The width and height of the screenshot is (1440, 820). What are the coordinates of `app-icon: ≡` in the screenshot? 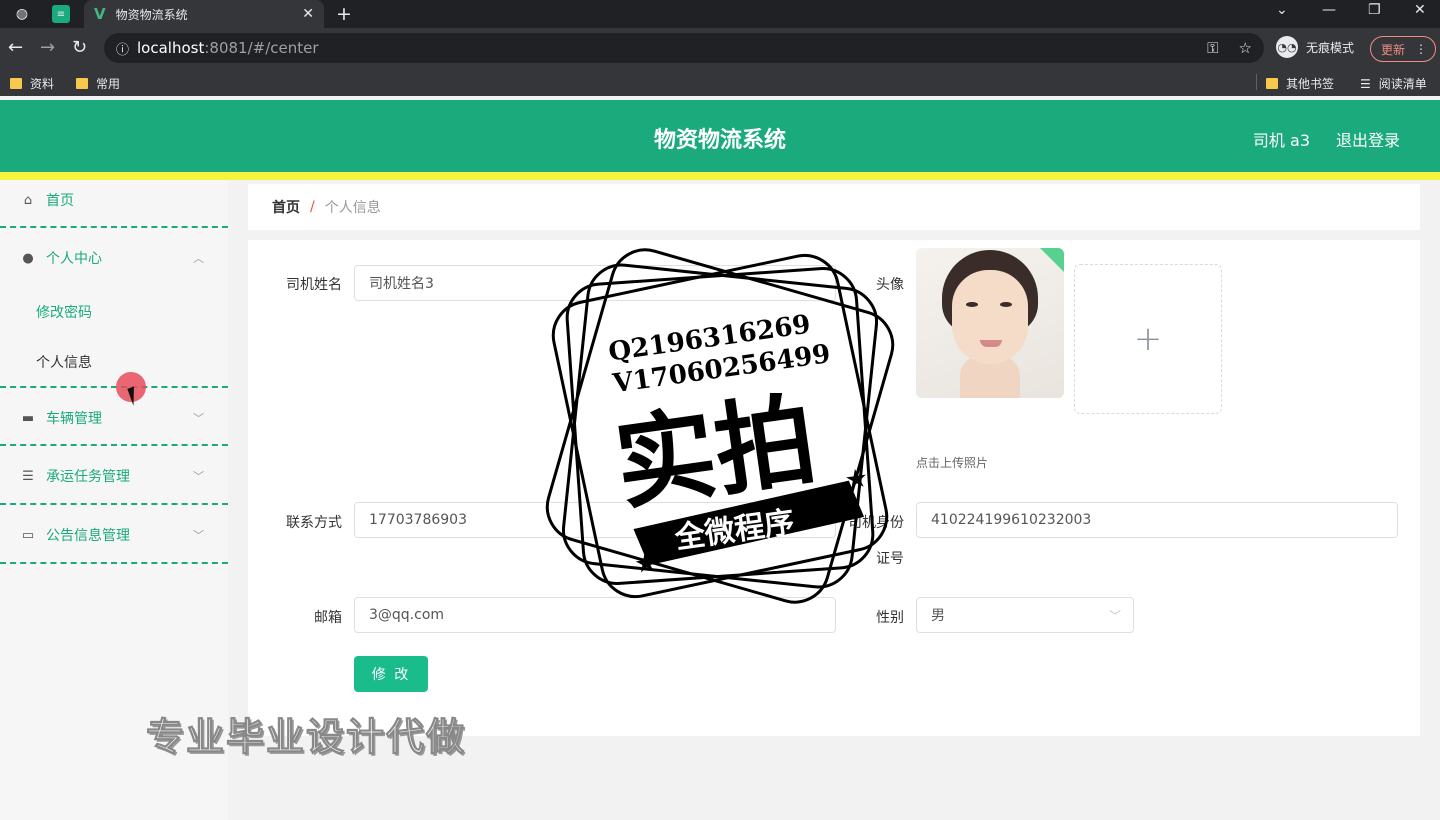 It's located at (61, 14).